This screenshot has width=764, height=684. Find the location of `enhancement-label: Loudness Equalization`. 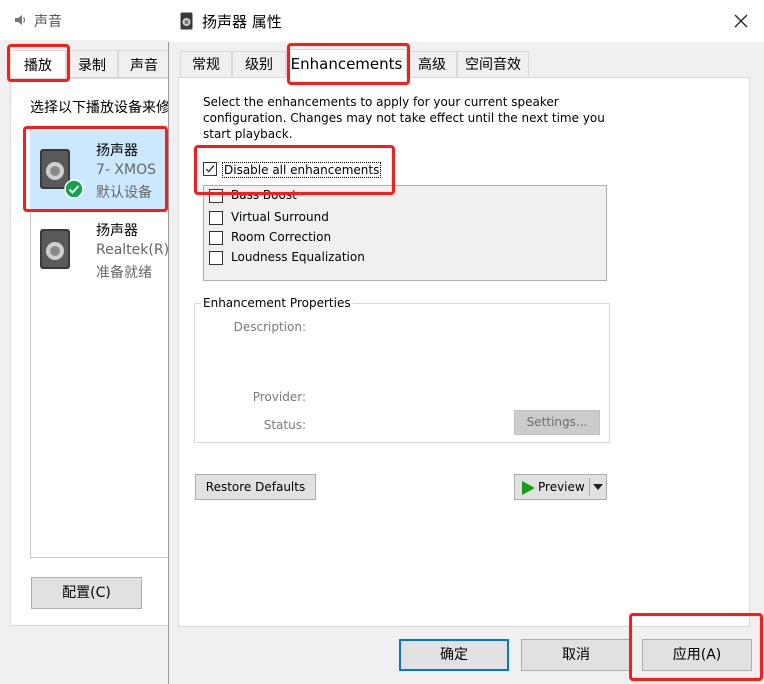

enhancement-label: Loudness Equalization is located at coordinates (298, 257).